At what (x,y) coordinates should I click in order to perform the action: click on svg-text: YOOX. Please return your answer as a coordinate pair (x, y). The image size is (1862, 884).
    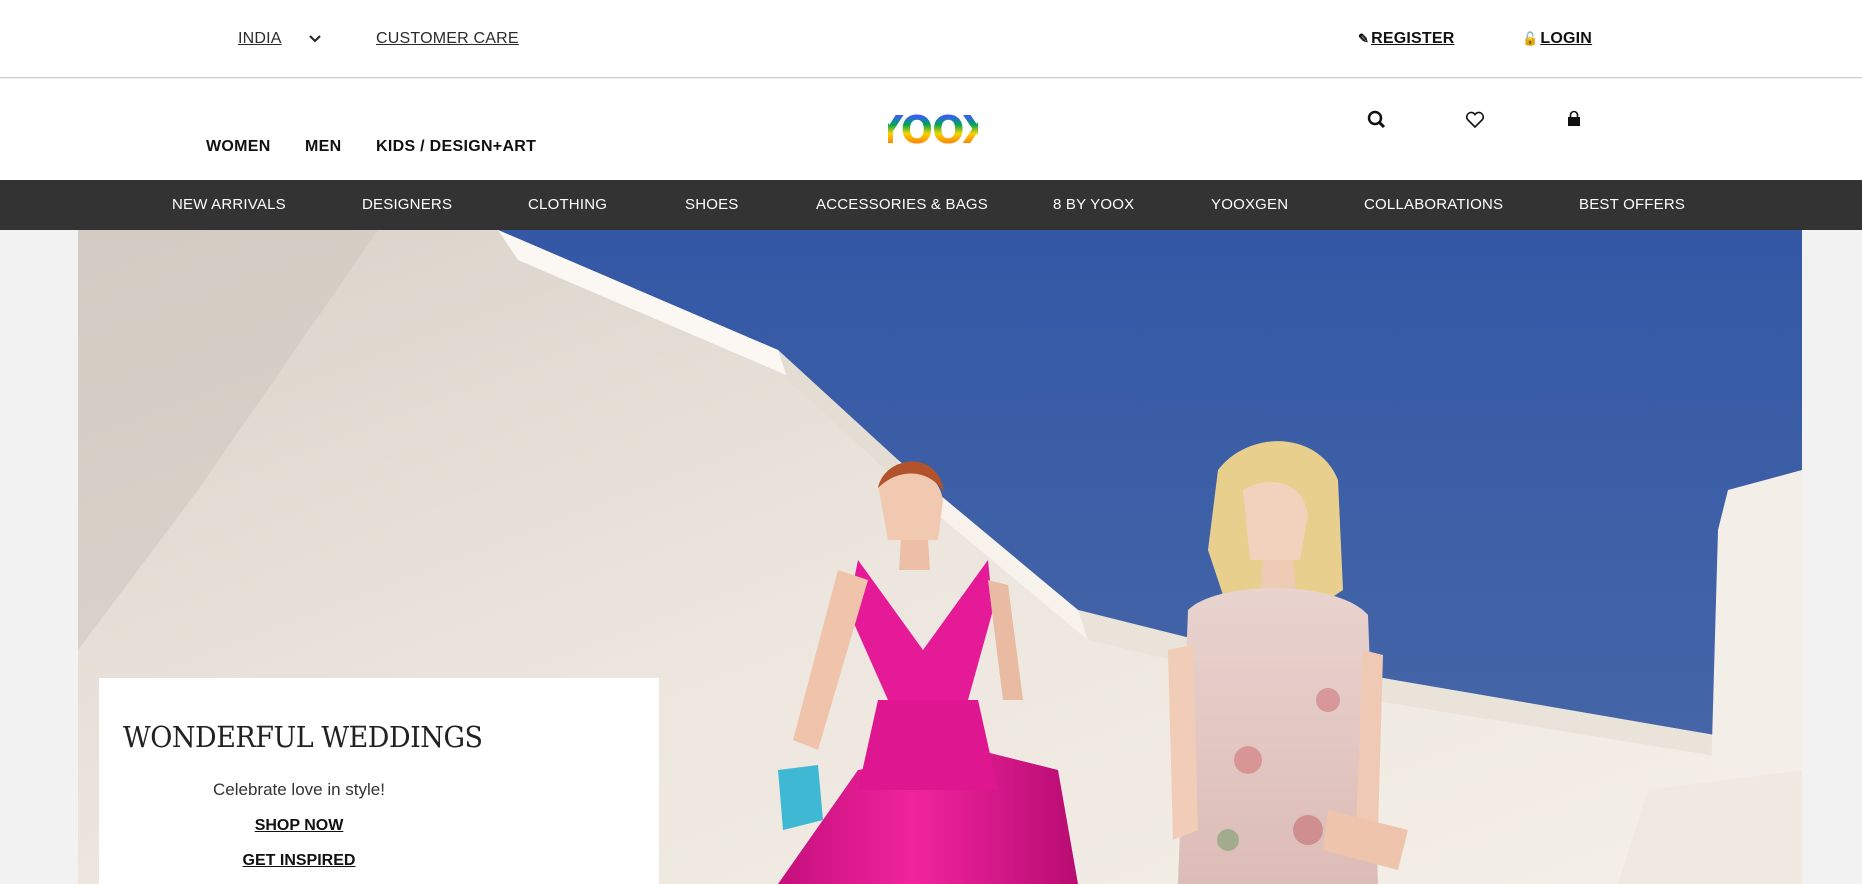
    Looking at the image, I should click on (933, 127).